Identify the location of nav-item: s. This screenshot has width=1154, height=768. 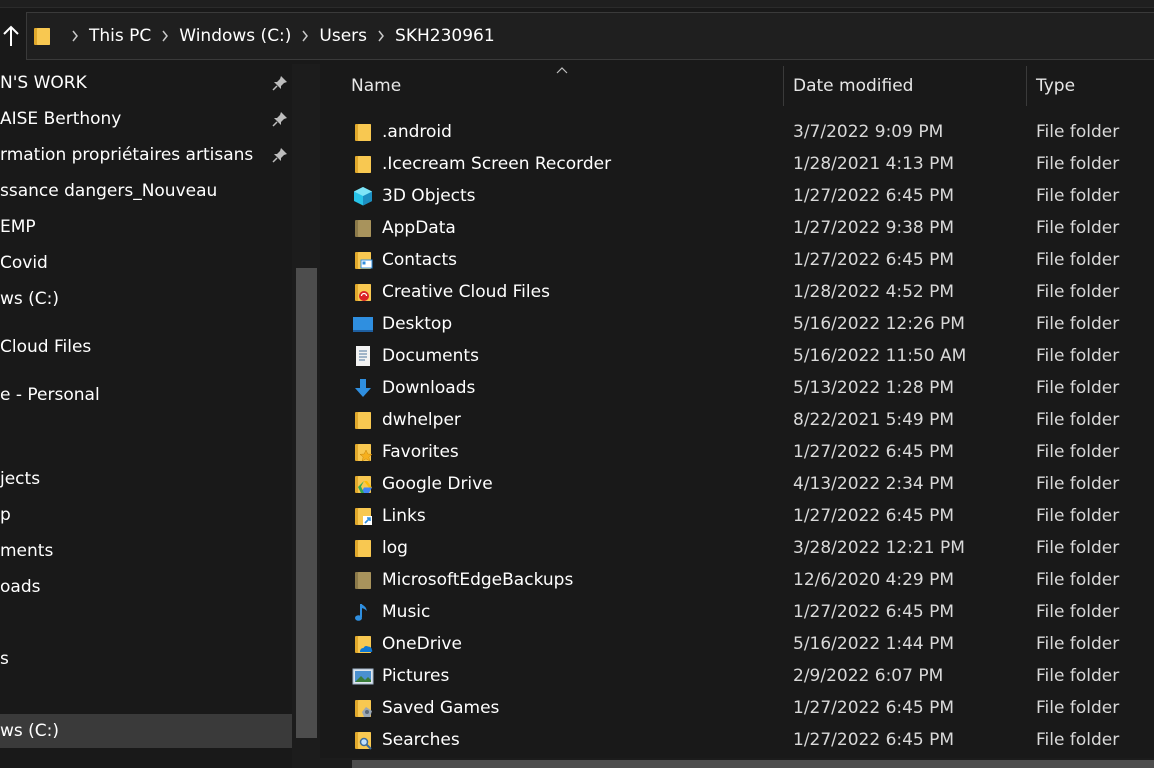
(146, 659).